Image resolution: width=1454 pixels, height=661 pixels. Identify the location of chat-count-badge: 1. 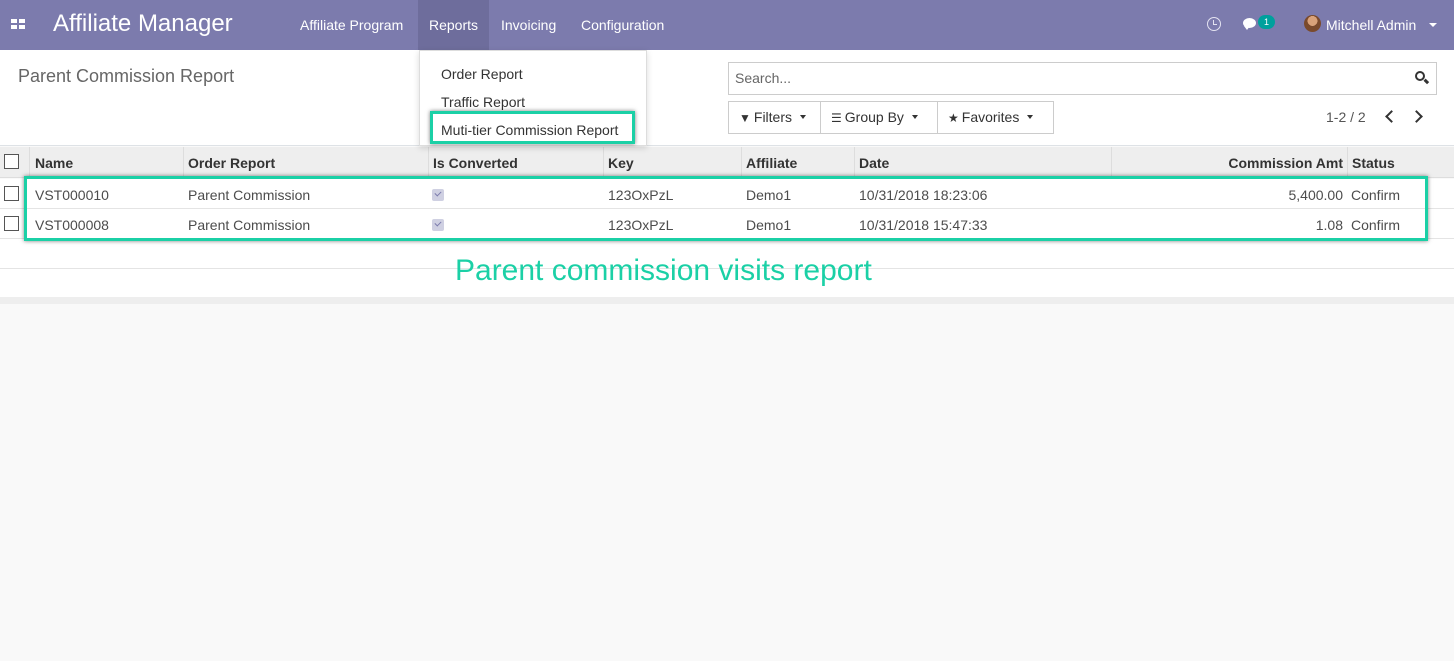
(1266, 22).